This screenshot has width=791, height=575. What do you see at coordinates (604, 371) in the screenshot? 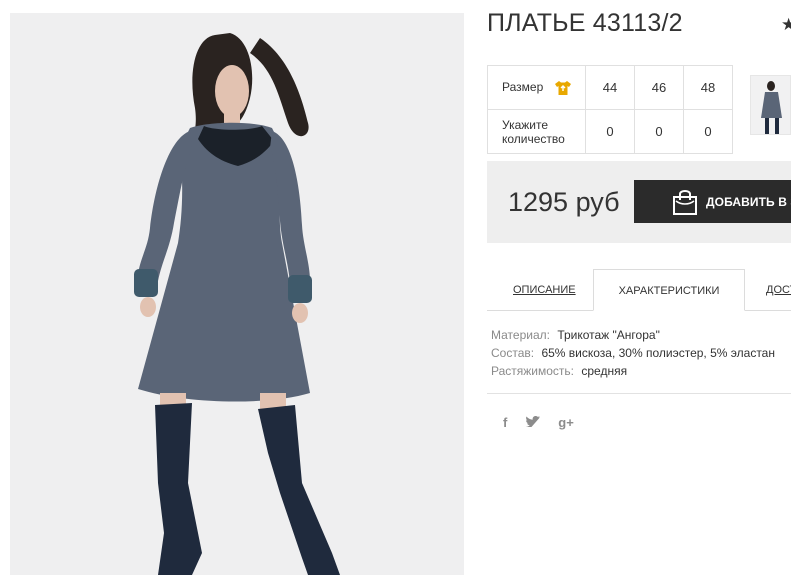
I see `spec-value: средняя` at bounding box center [604, 371].